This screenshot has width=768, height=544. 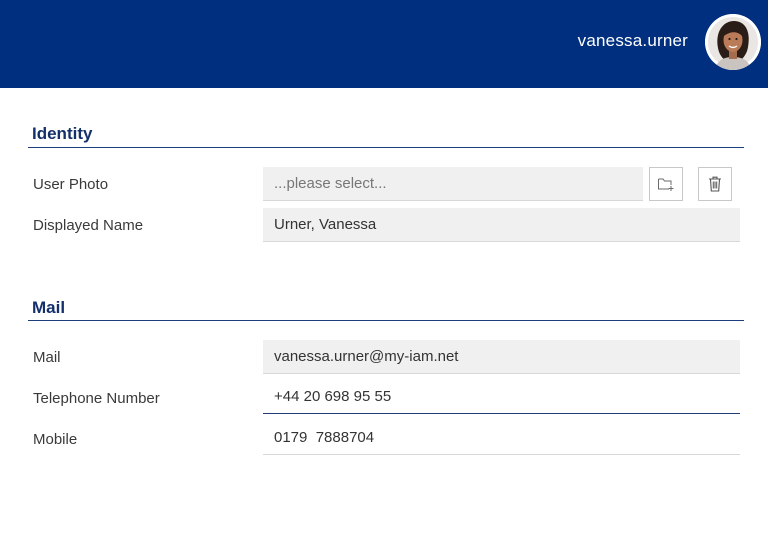 What do you see at coordinates (71, 184) in the screenshot?
I see `user-photo-label: User Photo` at bounding box center [71, 184].